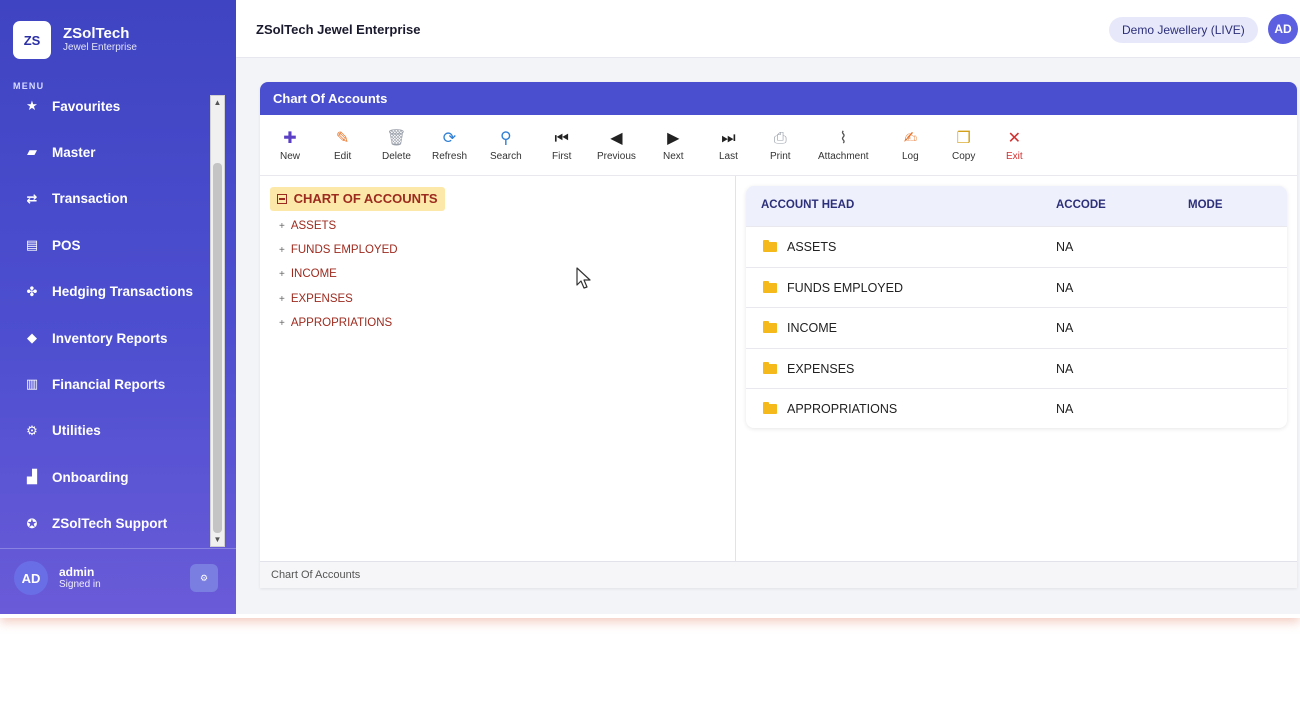 This screenshot has width=1300, height=720. I want to click on pencil-icon: ✎, so click(342, 138).